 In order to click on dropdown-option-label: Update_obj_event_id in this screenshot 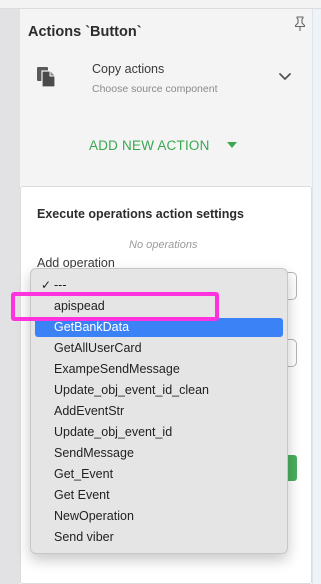, I will do `click(113, 432)`.